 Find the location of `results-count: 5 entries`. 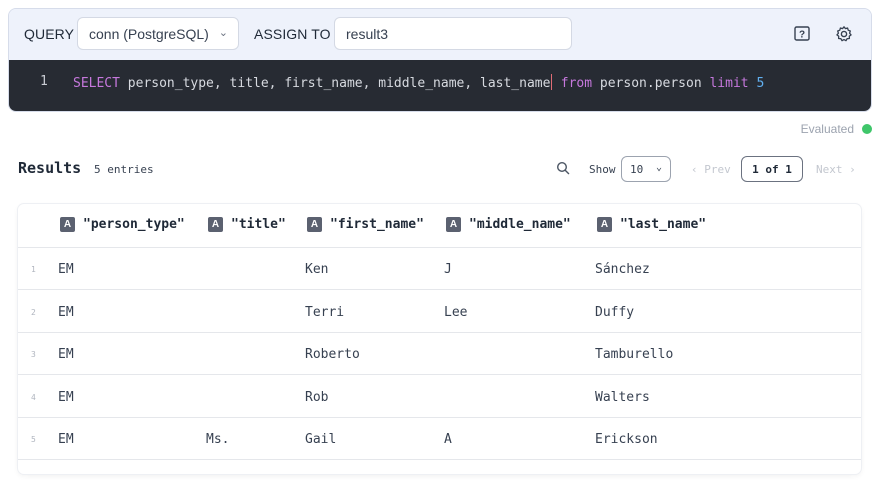

results-count: 5 entries is located at coordinates (124, 169).